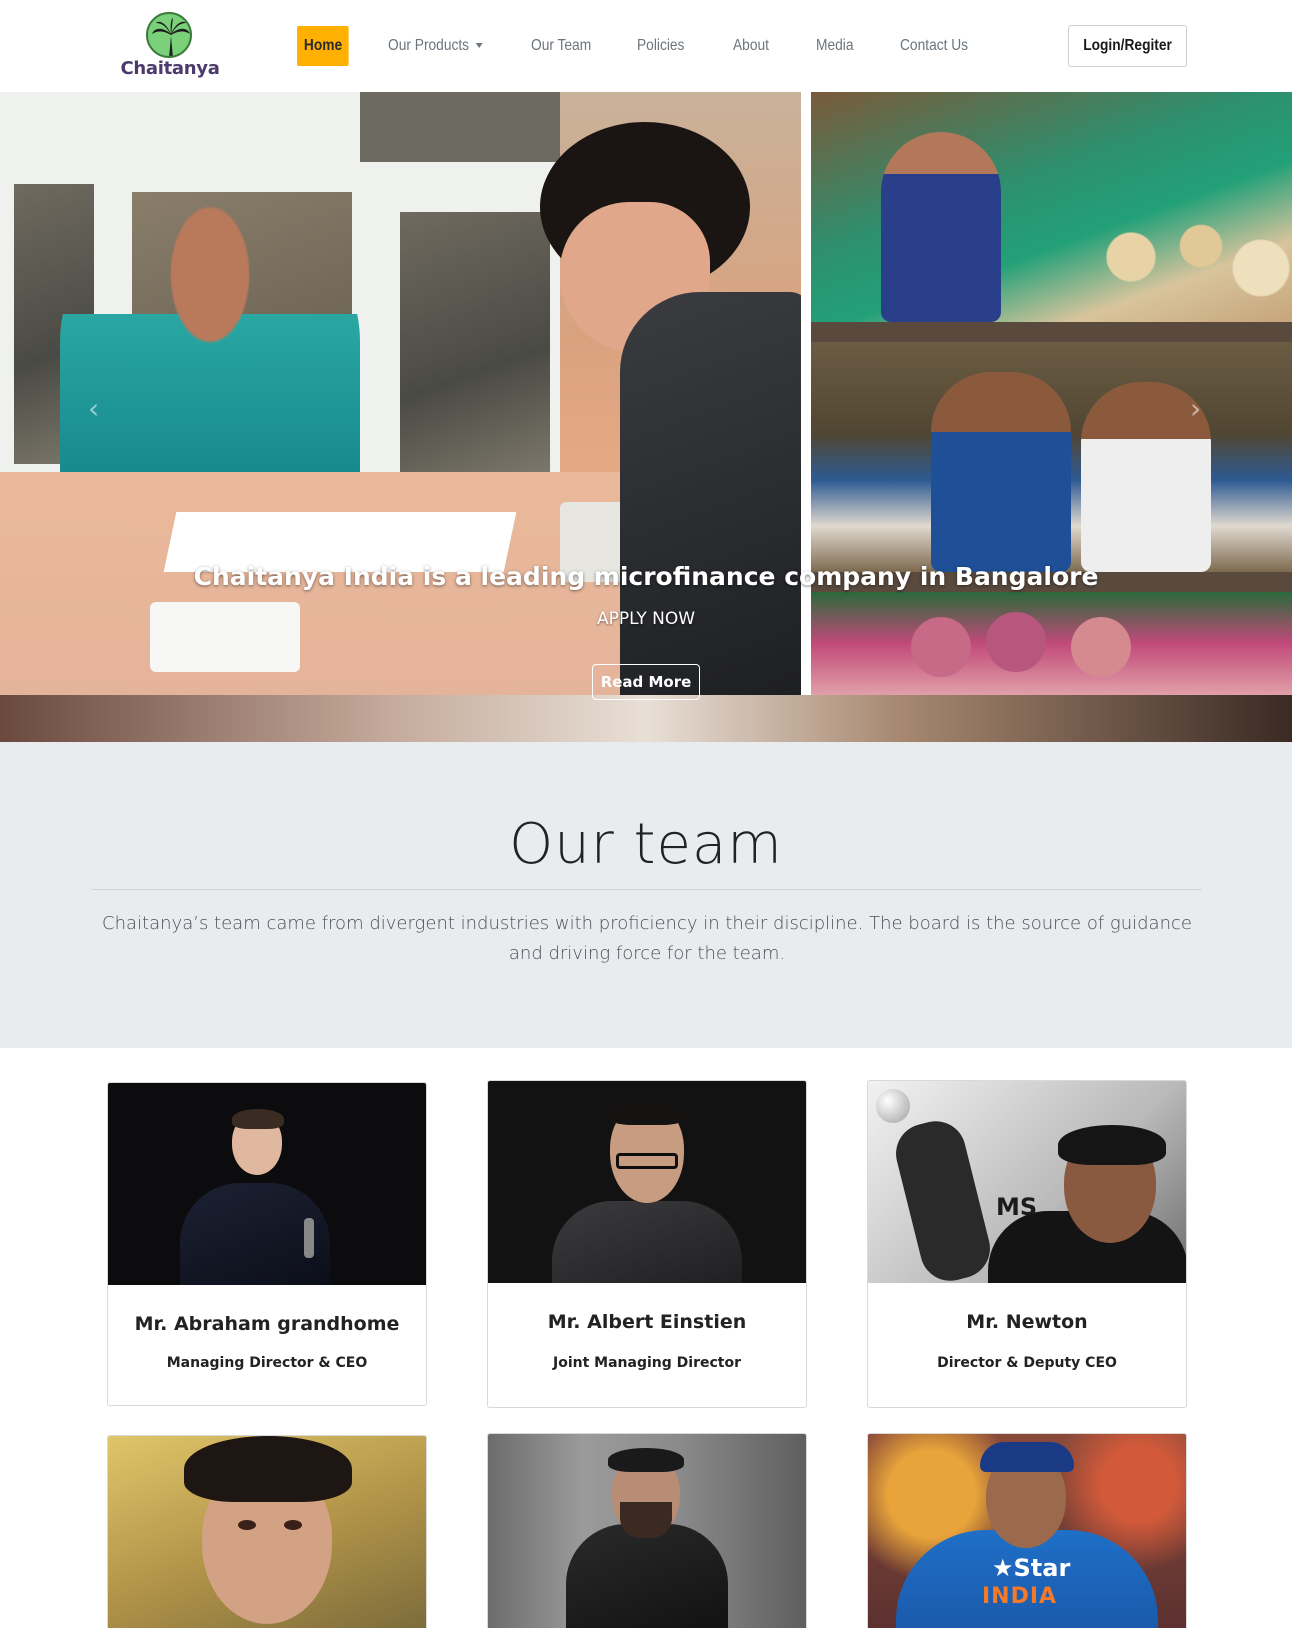 This screenshot has height=1628, width=1292. What do you see at coordinates (1027, 1363) in the screenshot?
I see `team-member-role: Director & Deputy CEO` at bounding box center [1027, 1363].